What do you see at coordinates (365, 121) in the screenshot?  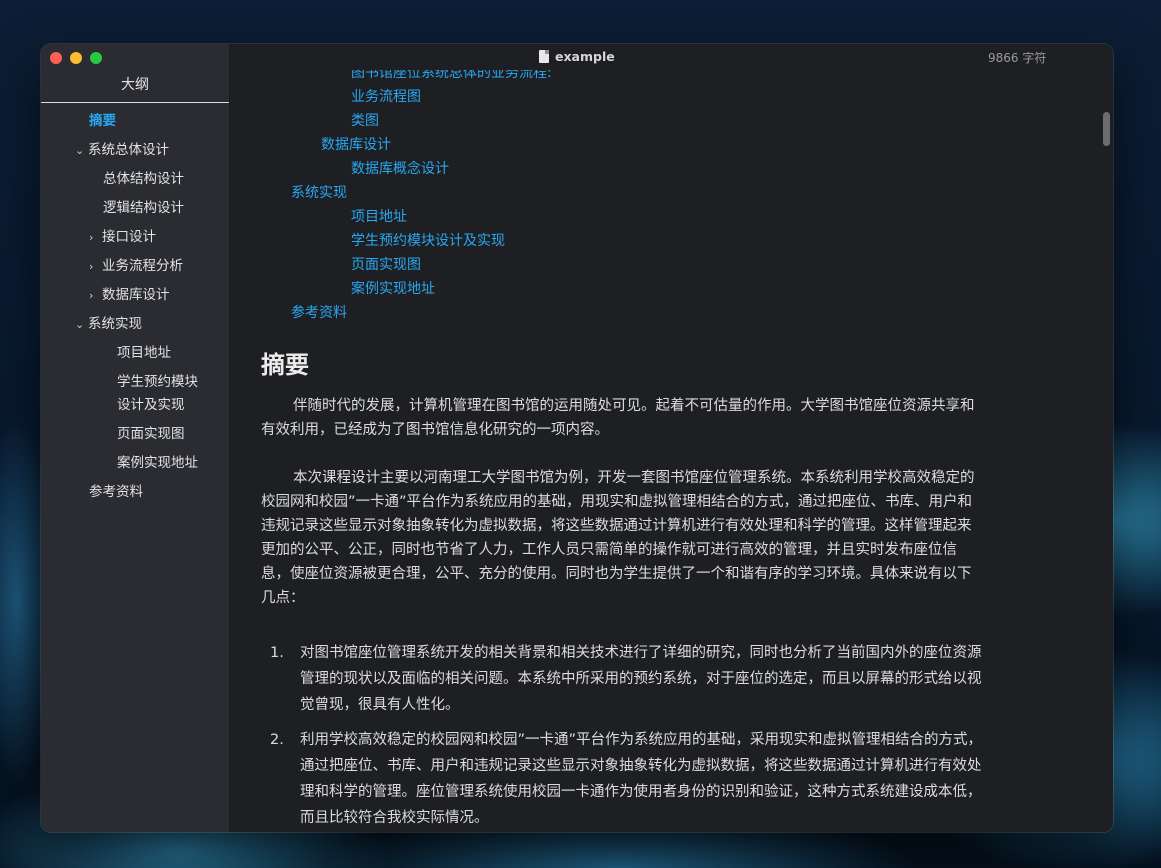 I see `toc-link-class-diagram: 类图` at bounding box center [365, 121].